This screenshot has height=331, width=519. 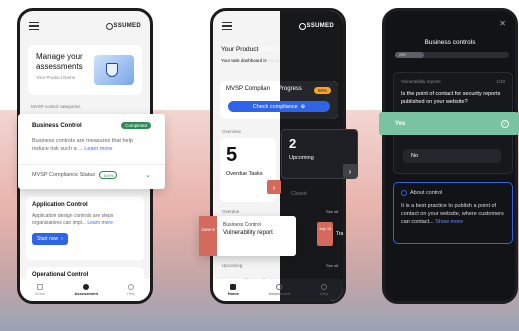 I want to click on progress-fill: 25%, so click(x=409, y=55).